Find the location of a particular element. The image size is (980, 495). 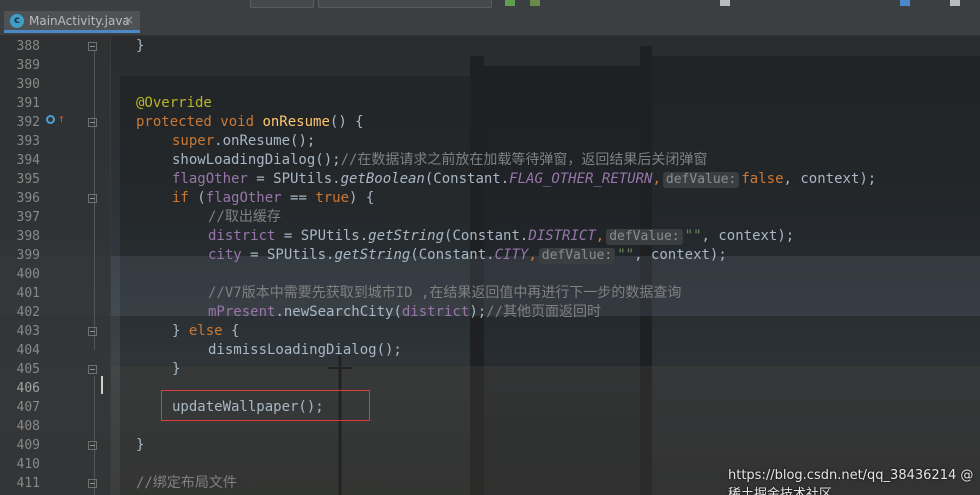

code-token: onResume is located at coordinates (296, 122).